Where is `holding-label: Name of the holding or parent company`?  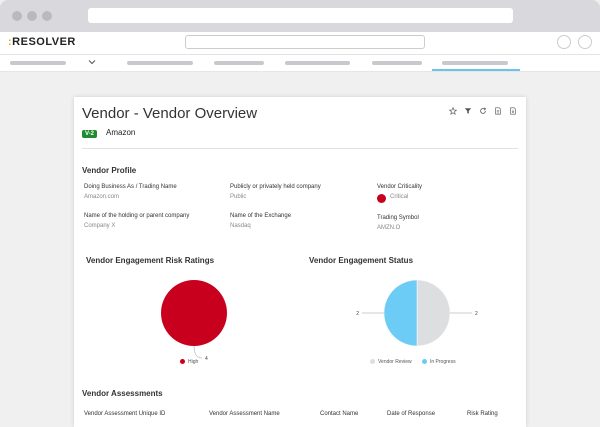 holding-label: Name of the holding or parent company is located at coordinates (137, 216).